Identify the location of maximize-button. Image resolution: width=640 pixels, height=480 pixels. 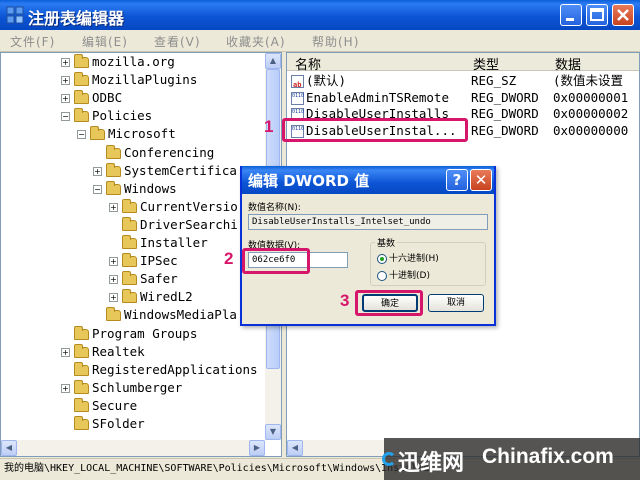
(597, 15).